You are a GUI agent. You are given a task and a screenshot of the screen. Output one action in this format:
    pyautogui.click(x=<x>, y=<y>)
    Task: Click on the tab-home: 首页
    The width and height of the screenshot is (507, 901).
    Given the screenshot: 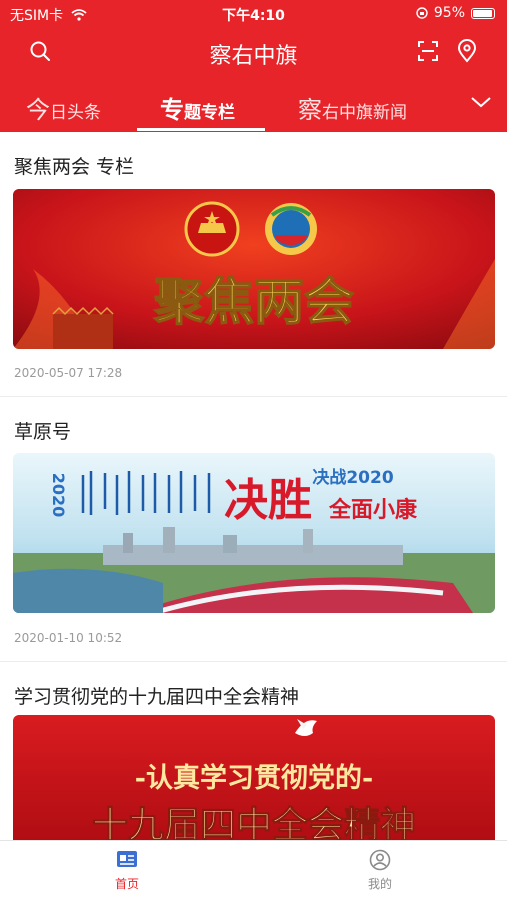 What is the action you would take?
    pyautogui.click(x=127, y=869)
    